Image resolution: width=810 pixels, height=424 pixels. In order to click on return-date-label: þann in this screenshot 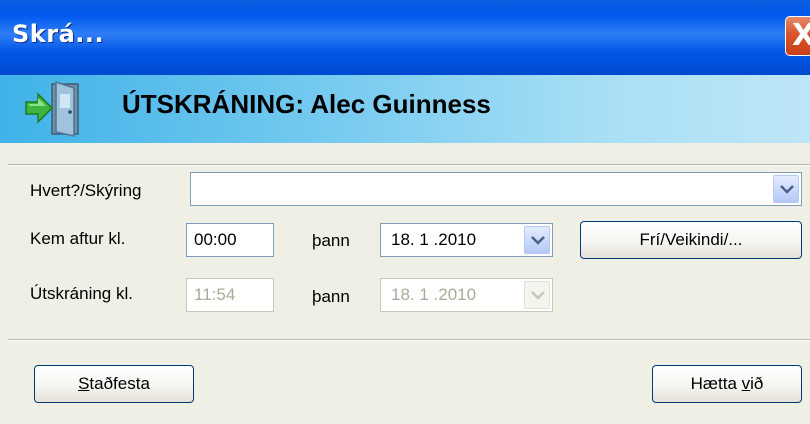, I will do `click(331, 240)`.